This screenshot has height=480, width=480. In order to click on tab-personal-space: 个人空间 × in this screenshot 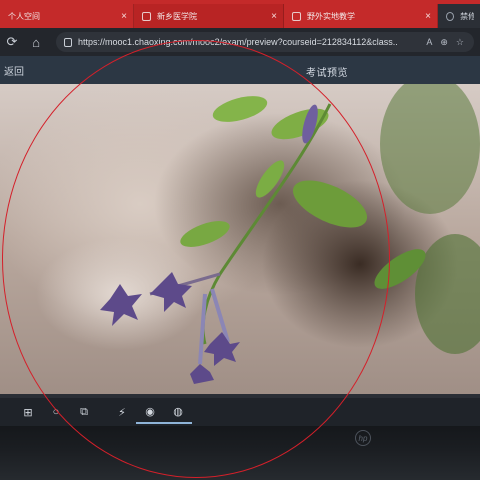, I will do `click(67, 16)`.